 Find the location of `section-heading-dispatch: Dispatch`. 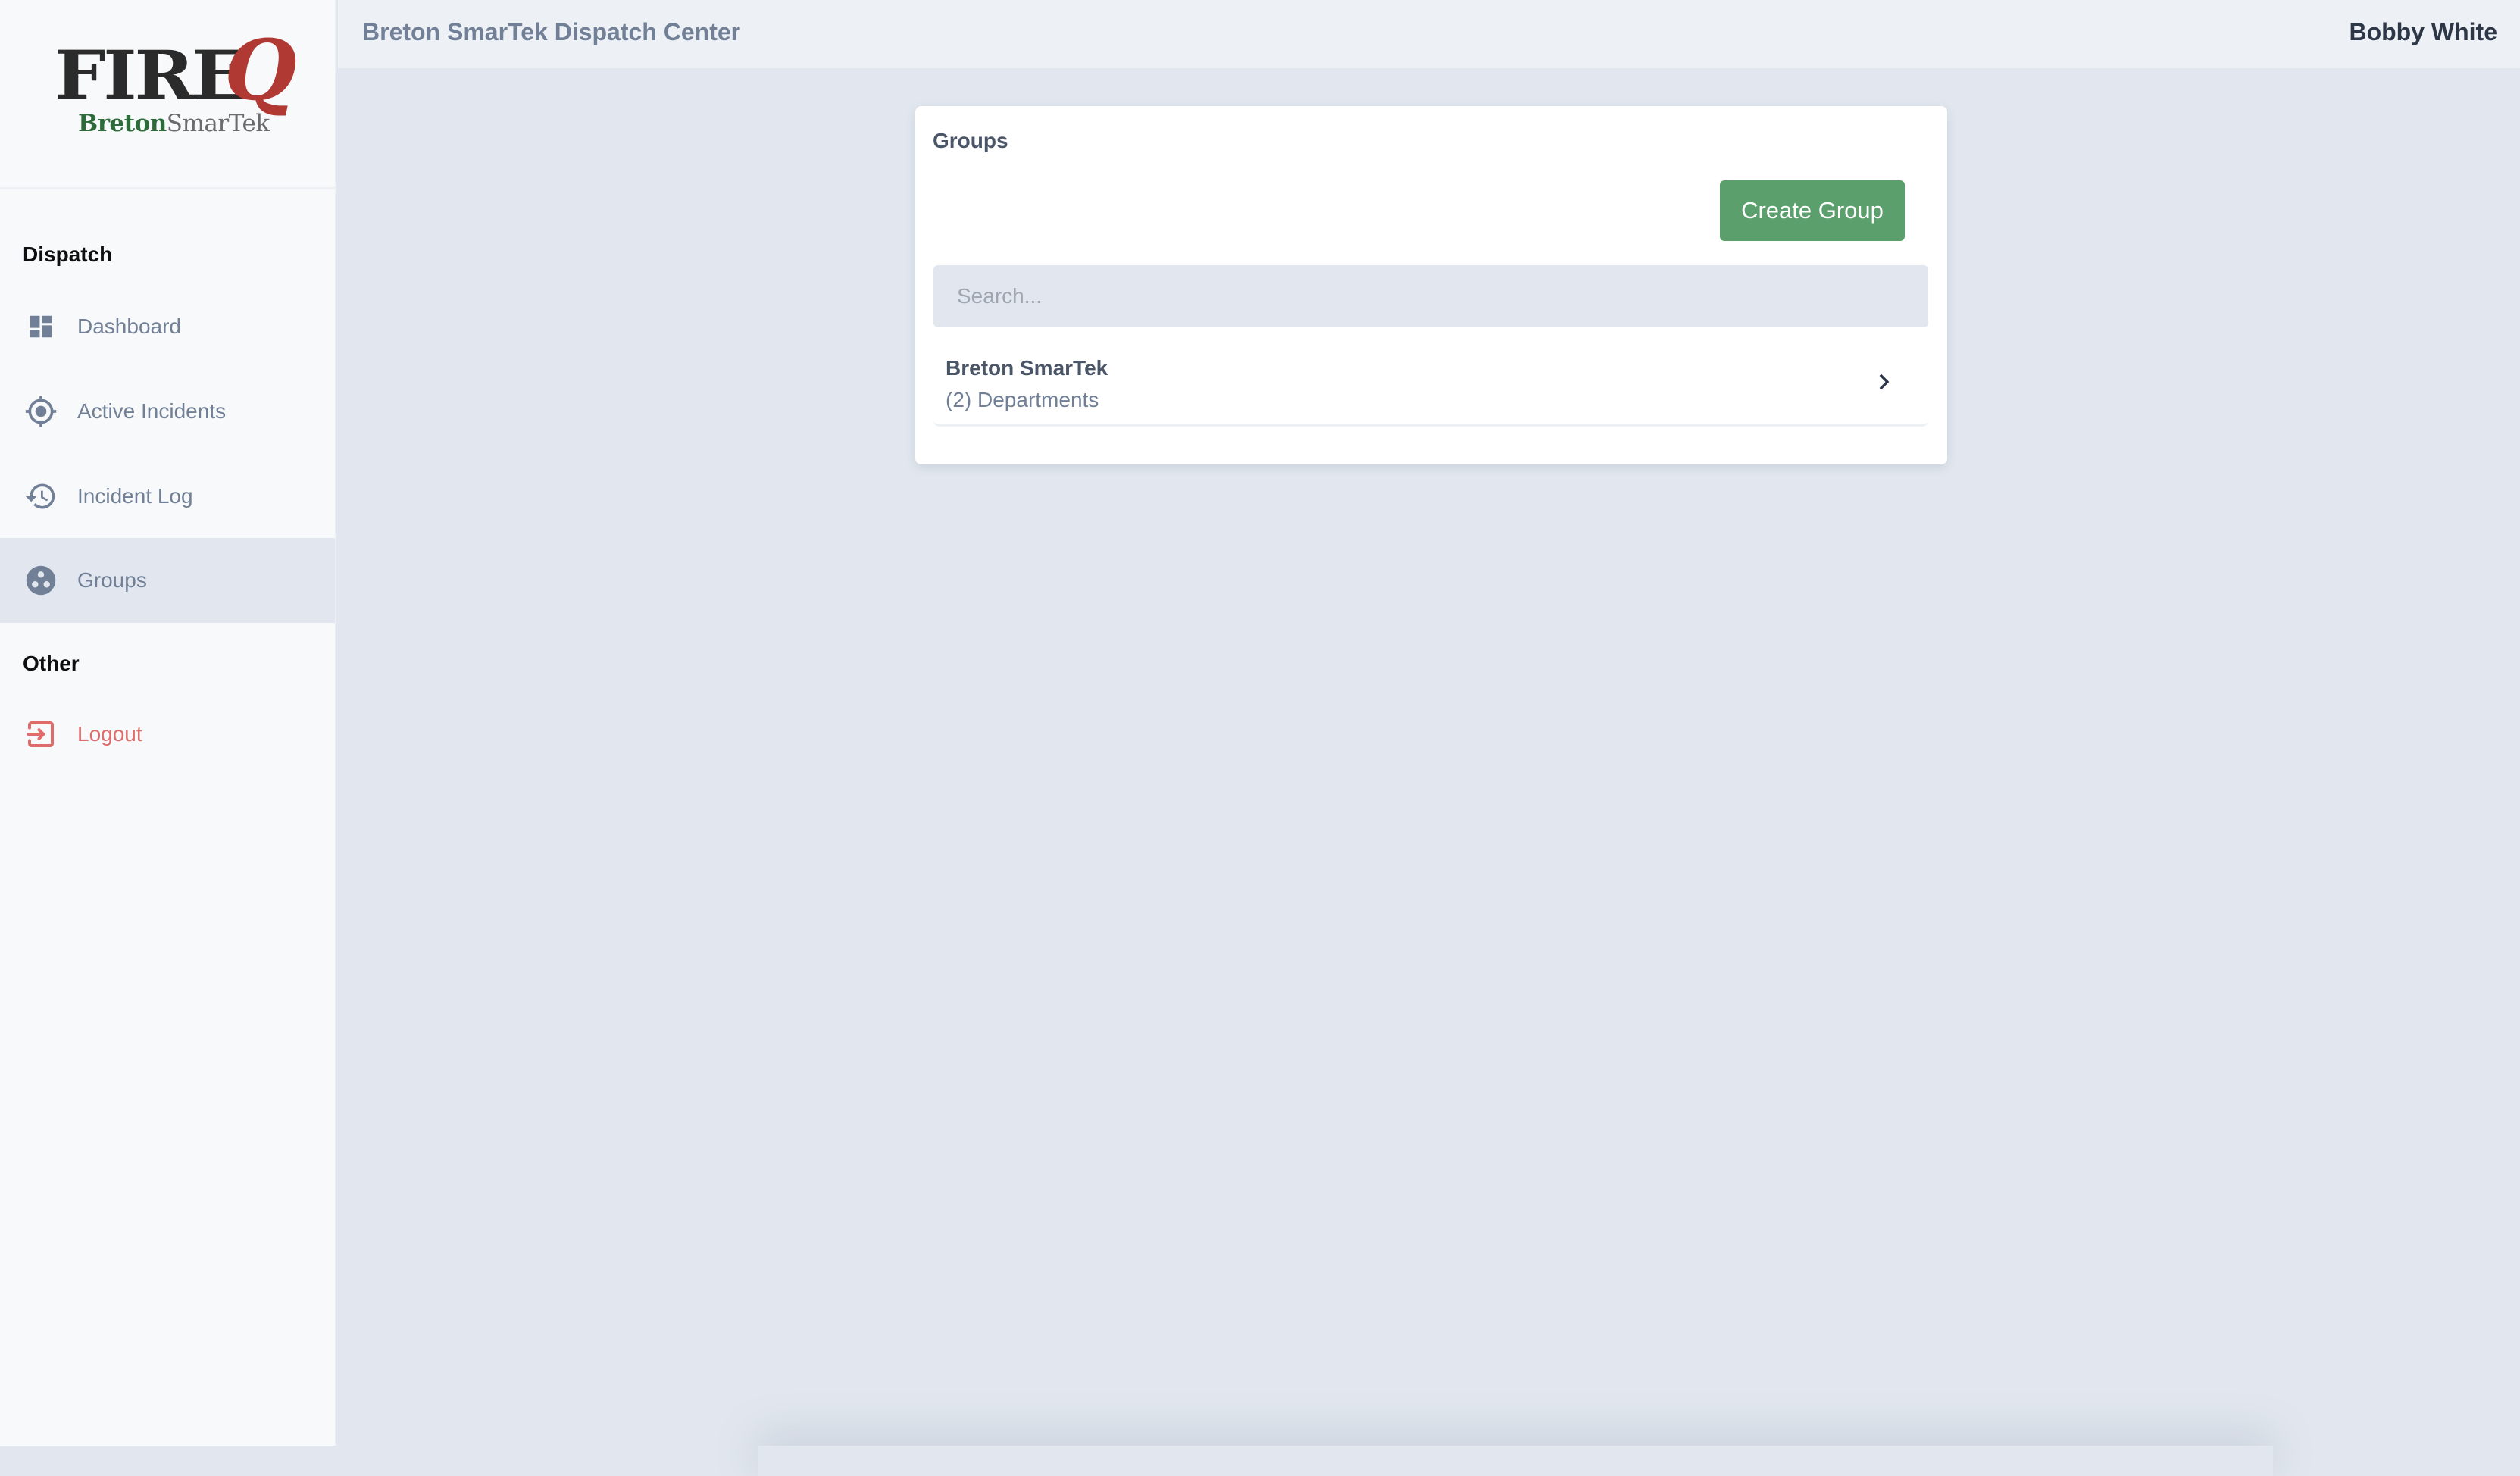

section-heading-dispatch: Dispatch is located at coordinates (68, 254).